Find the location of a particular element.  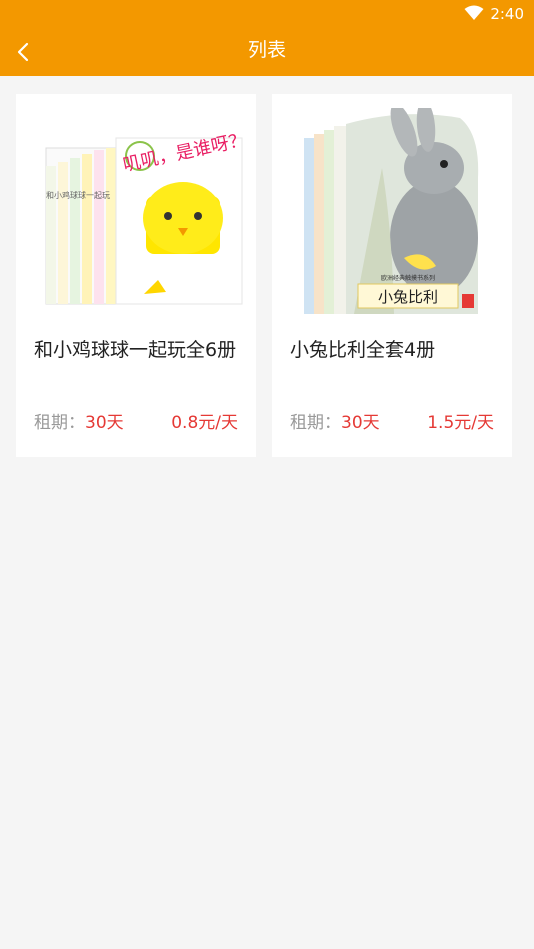

cover-series-label: 欧洲经典触摸书系列 is located at coordinates (408, 278).